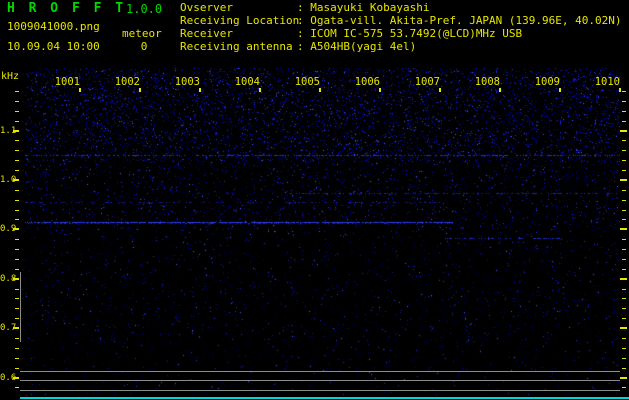 Image resolution: width=629 pixels, height=400 pixels. What do you see at coordinates (8, 377) in the screenshot?
I see `freq-axis-label: 0.6` at bounding box center [8, 377].